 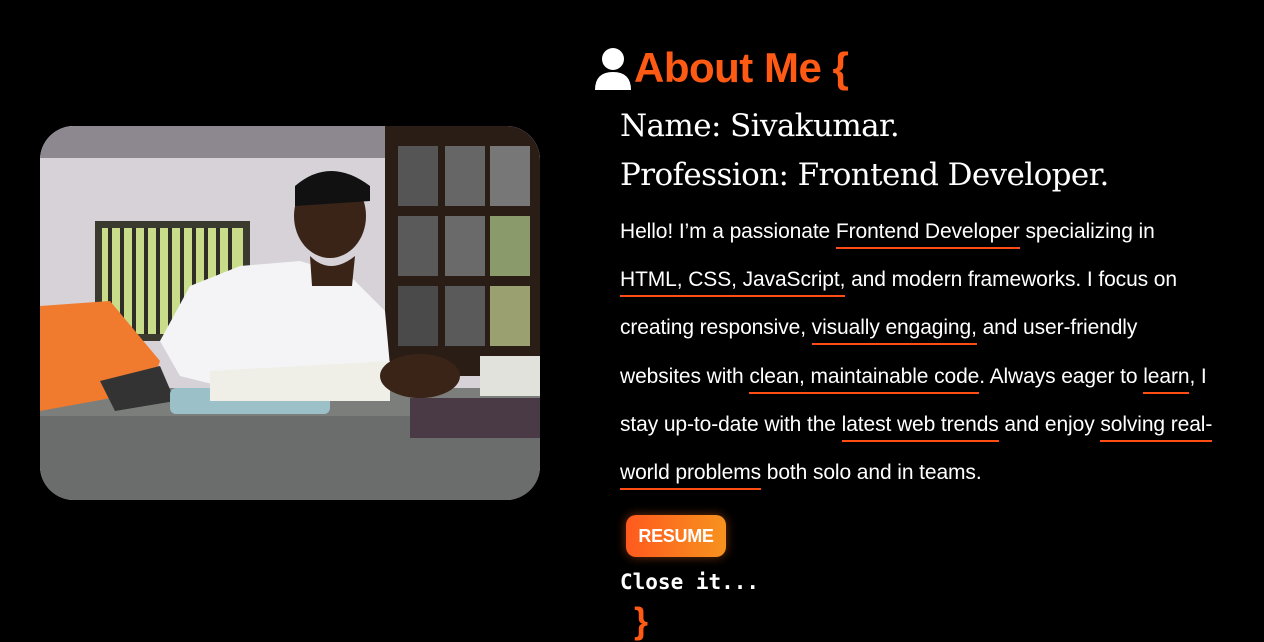 I want to click on bio-text: both solo and in teams., so click(x=871, y=473).